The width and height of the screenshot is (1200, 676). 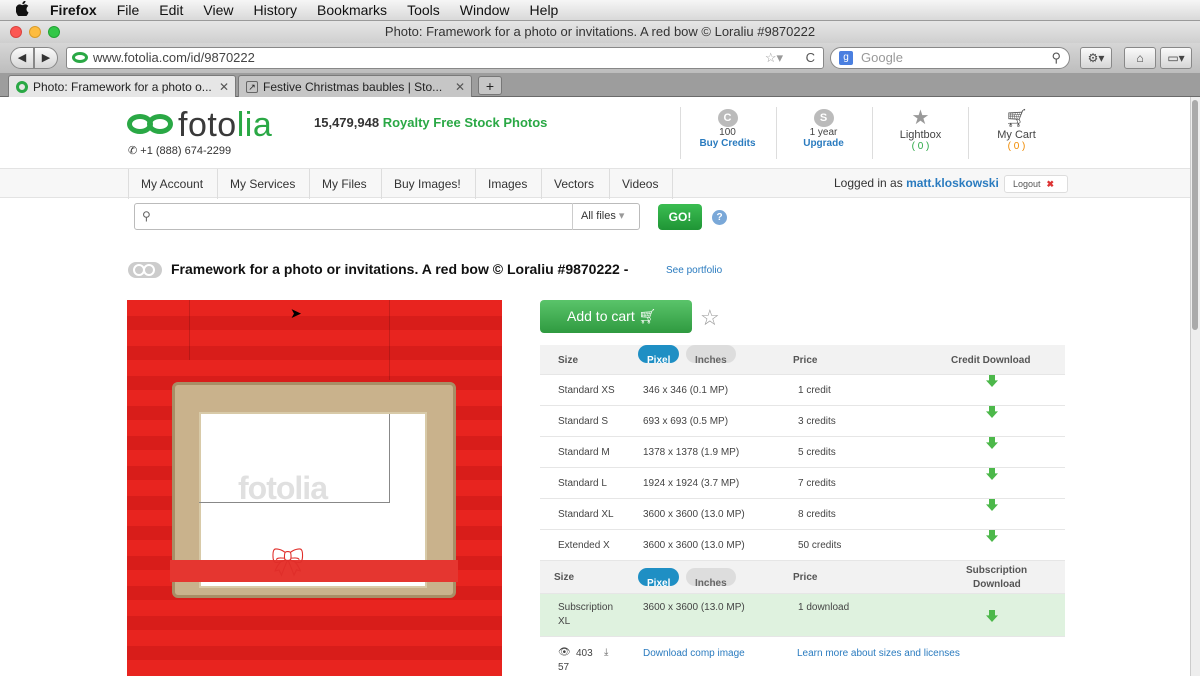 I want to click on menu-edit: Edit, so click(x=171, y=10).